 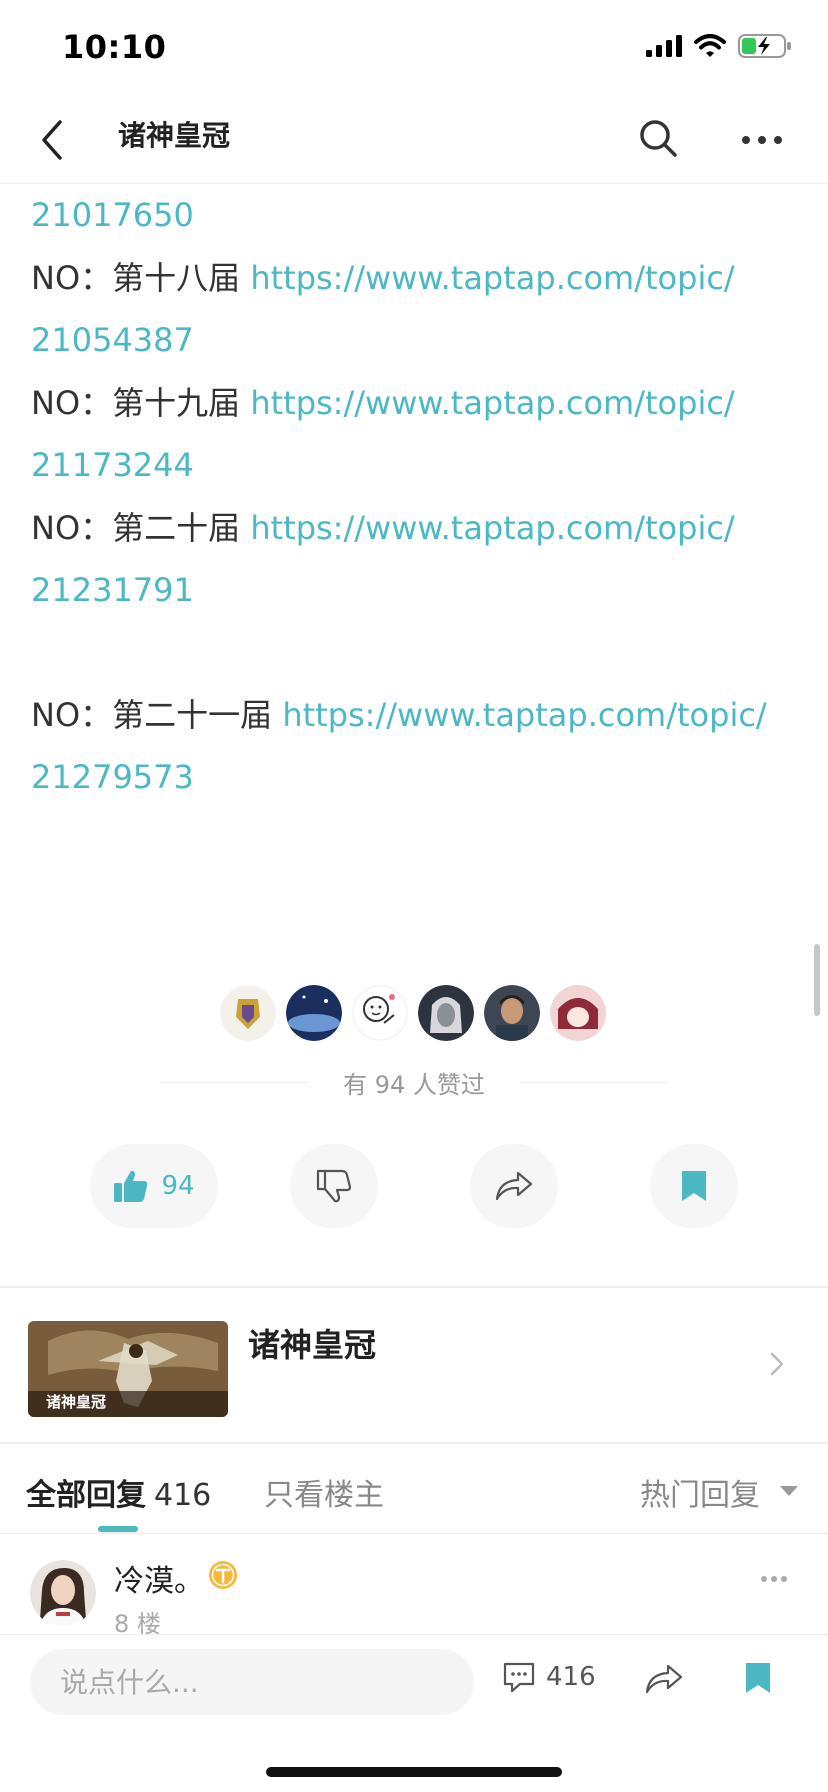 What do you see at coordinates (413, 1013) in the screenshot?
I see `liker-avatars` at bounding box center [413, 1013].